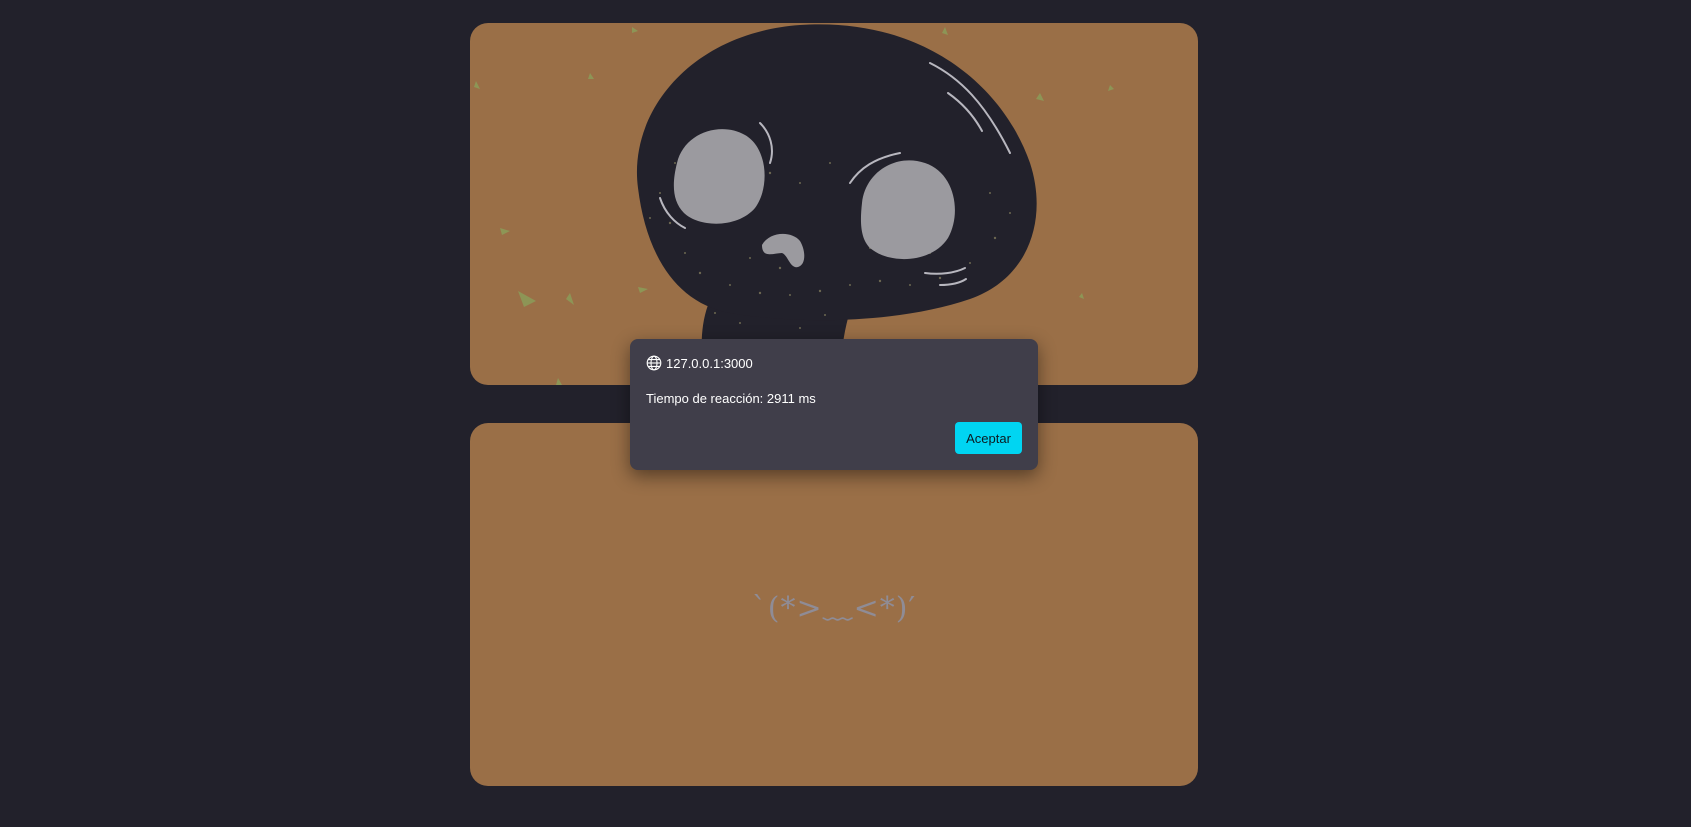 The width and height of the screenshot is (1691, 827). What do you see at coordinates (834, 608) in the screenshot?
I see `kaomoji-face: `(*>﹏<*)′` at bounding box center [834, 608].